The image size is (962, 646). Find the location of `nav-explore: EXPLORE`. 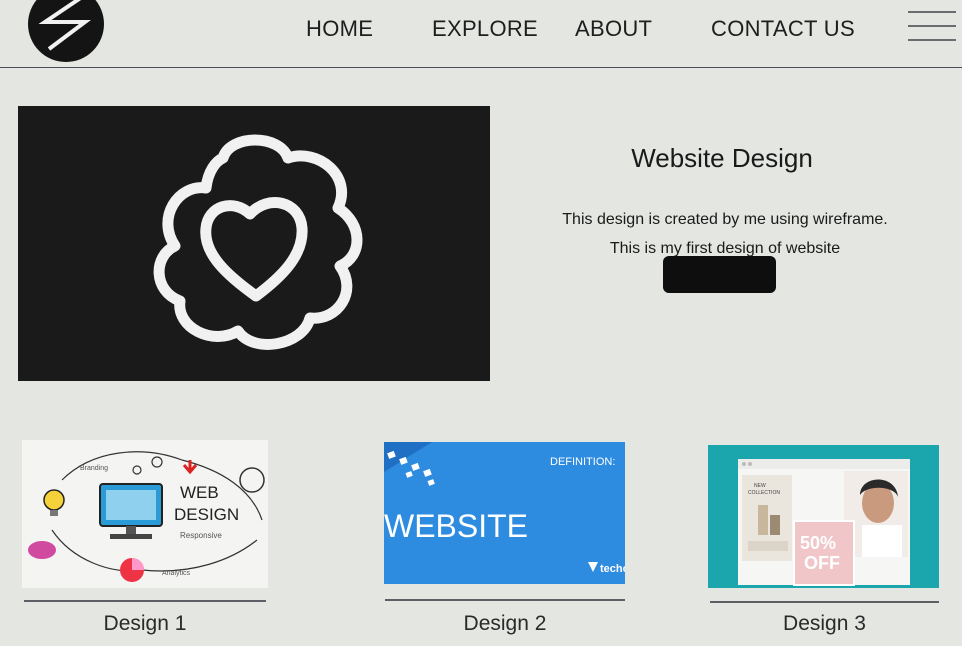

nav-explore: EXPLORE is located at coordinates (485, 29).